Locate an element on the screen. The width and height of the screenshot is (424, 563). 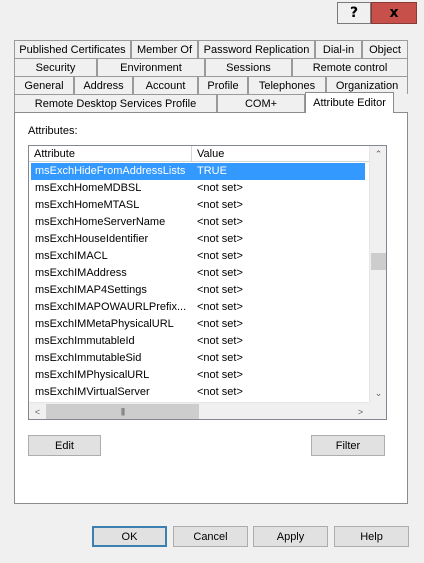
attribute-name: msExchIMAddress is located at coordinates (81, 273).